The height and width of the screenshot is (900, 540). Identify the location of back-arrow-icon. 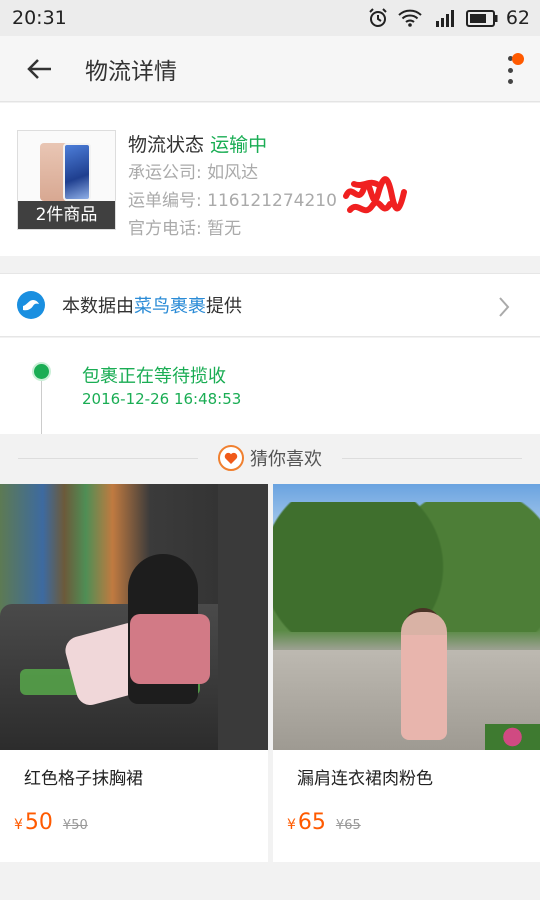
(39, 68).